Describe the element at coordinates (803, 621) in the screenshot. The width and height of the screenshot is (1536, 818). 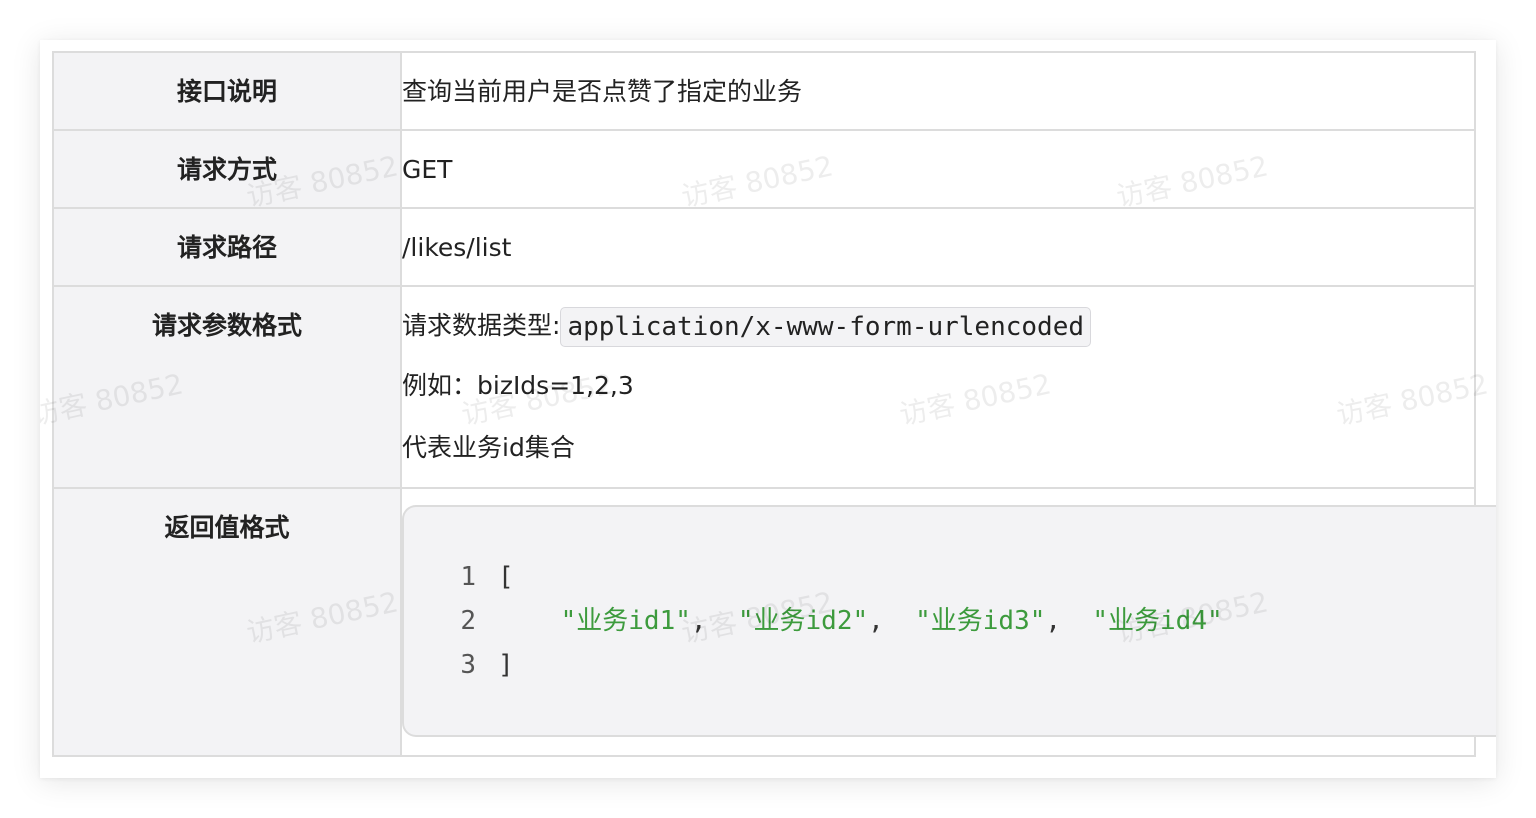
I see `string-item: "业务id2"` at that location.